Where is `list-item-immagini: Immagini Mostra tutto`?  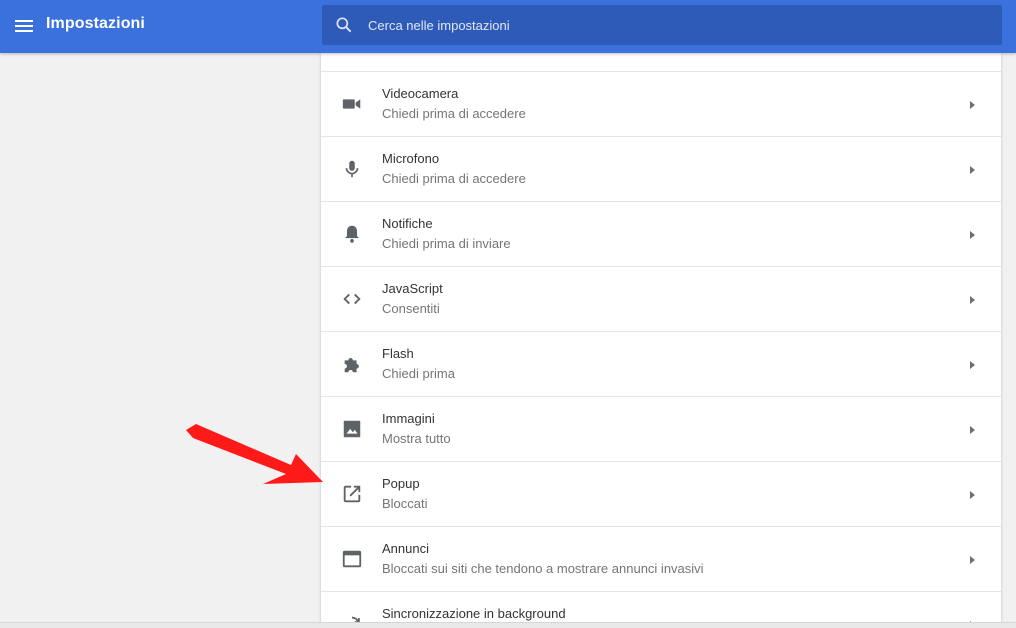 list-item-immagini: Immagini Mostra tutto is located at coordinates (661, 429).